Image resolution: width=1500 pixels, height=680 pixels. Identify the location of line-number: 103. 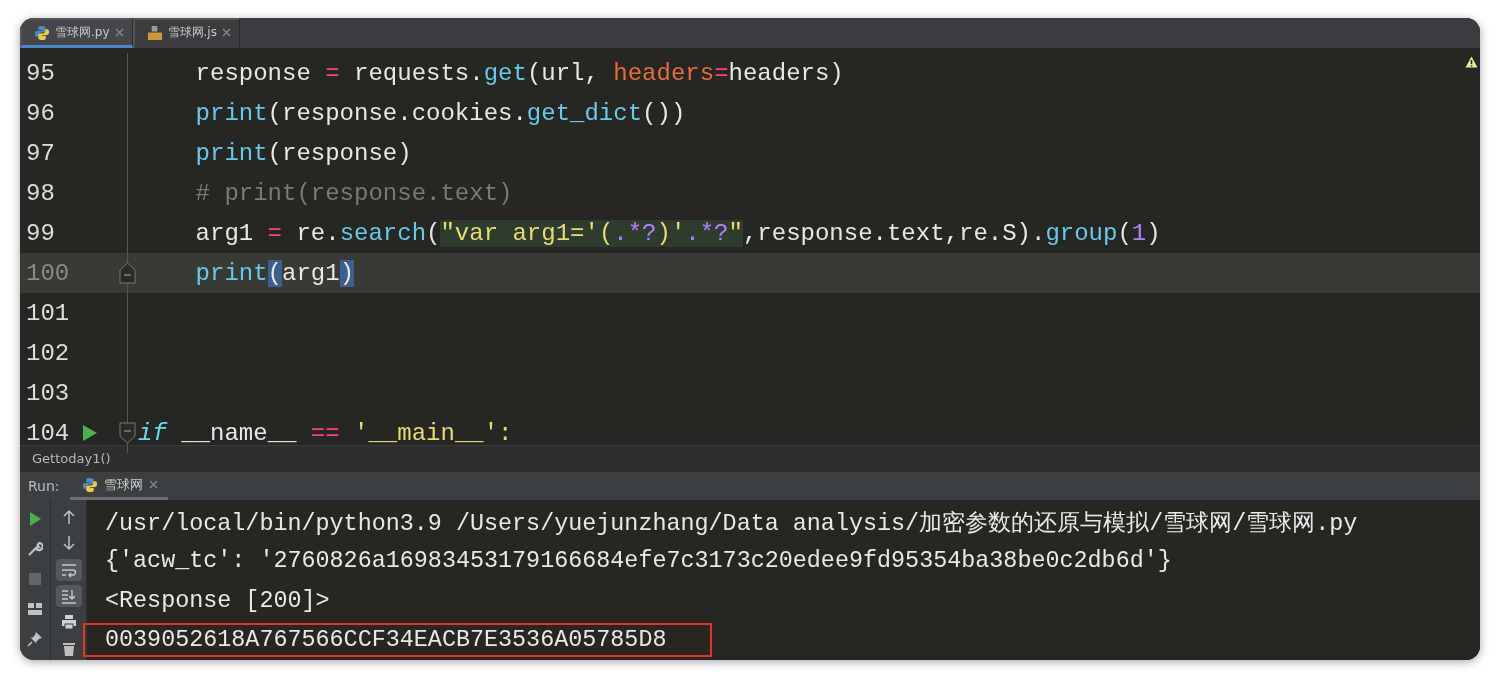
(48, 393).